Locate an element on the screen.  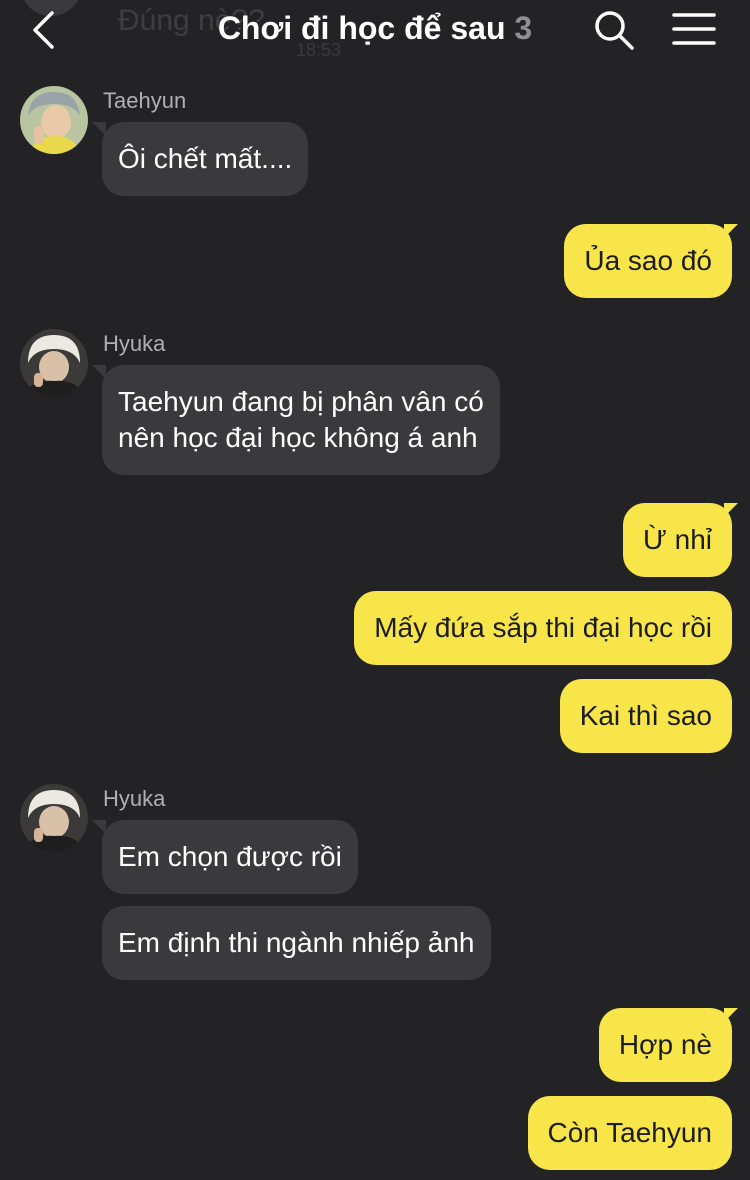
avatar-taehyun is located at coordinates (54, 120).